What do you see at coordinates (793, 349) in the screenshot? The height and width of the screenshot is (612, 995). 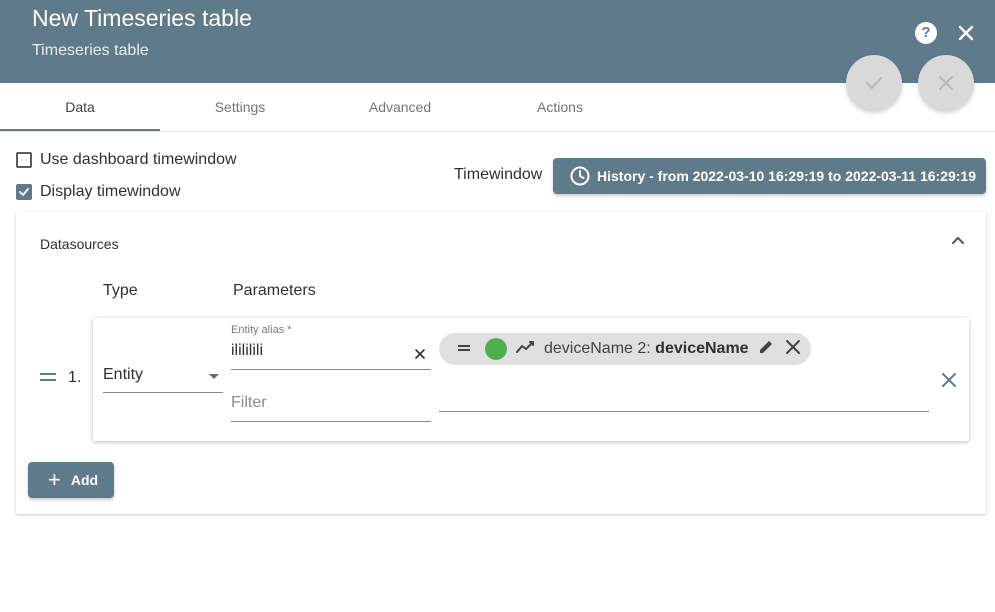 I see `remove-key-icon` at bounding box center [793, 349].